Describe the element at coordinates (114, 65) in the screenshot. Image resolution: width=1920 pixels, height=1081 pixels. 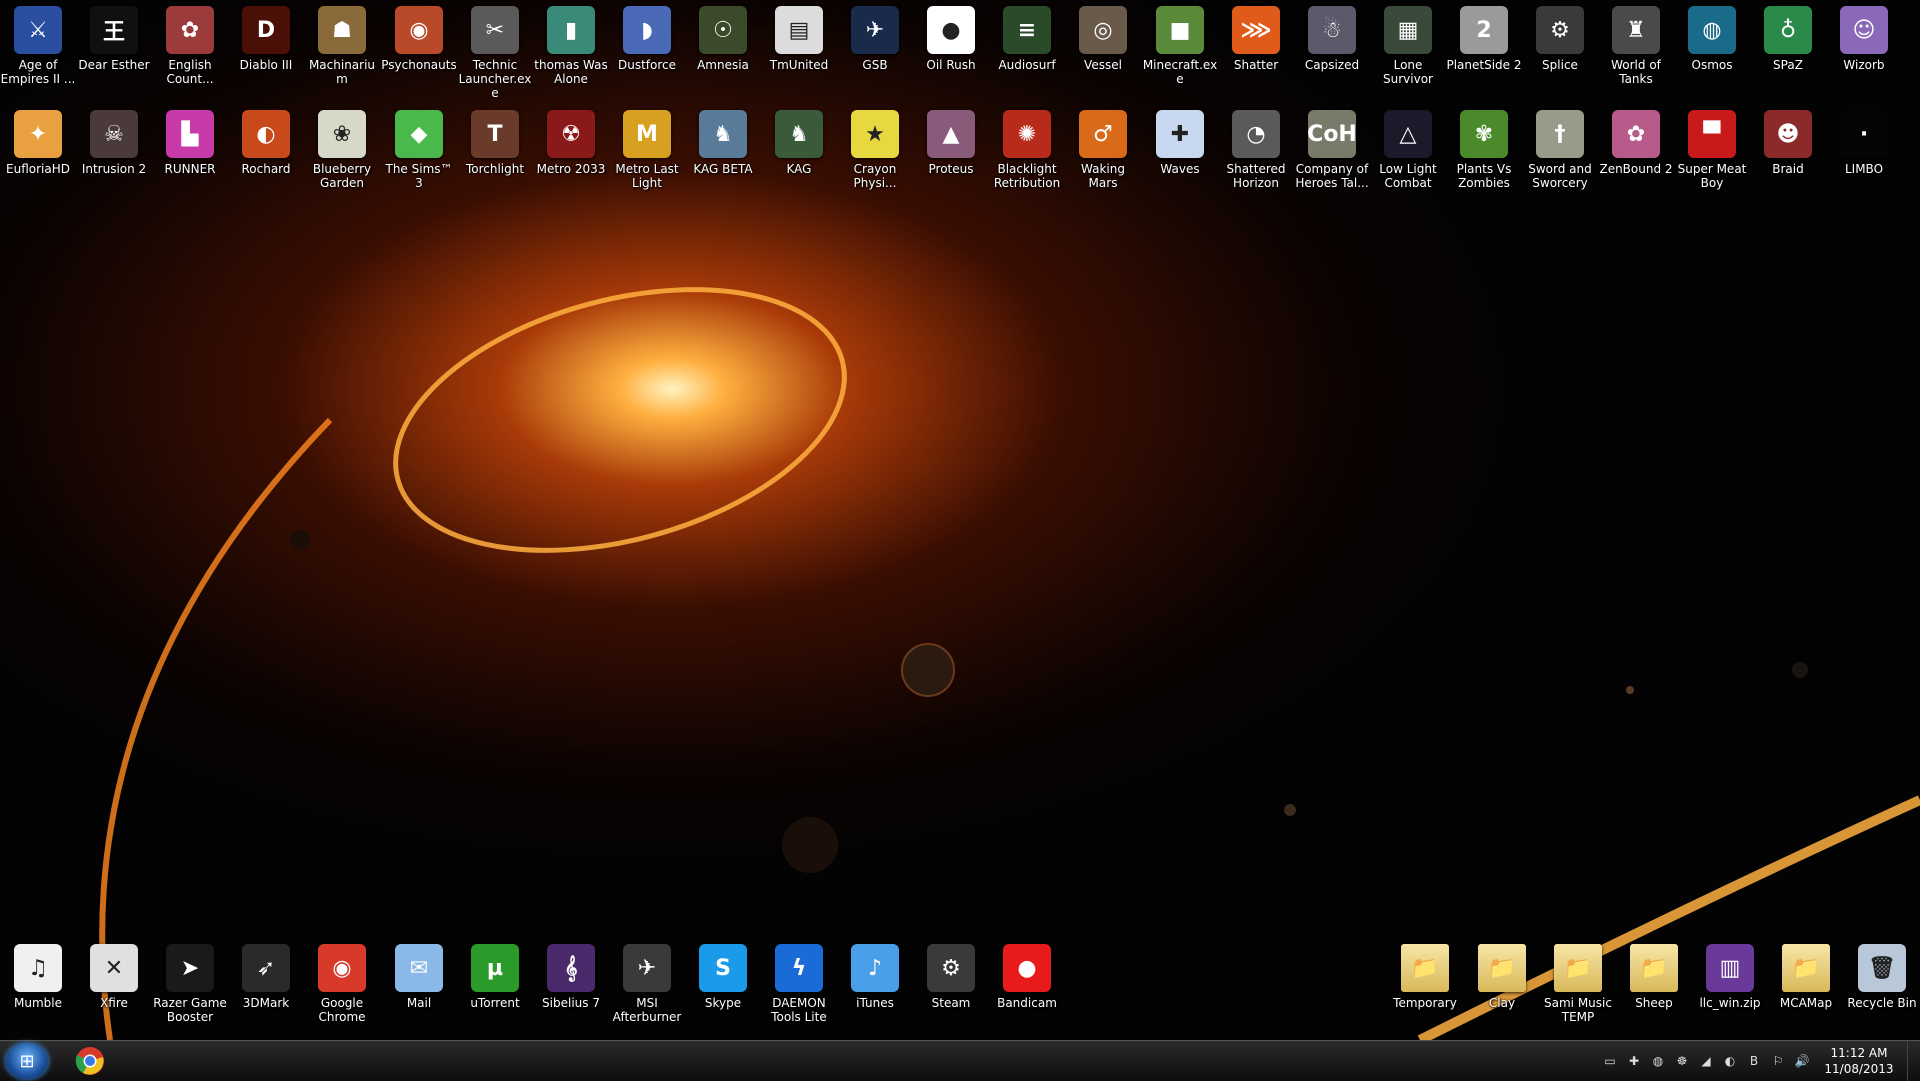
I see `desktop-icon-label: Dear Esther` at that location.